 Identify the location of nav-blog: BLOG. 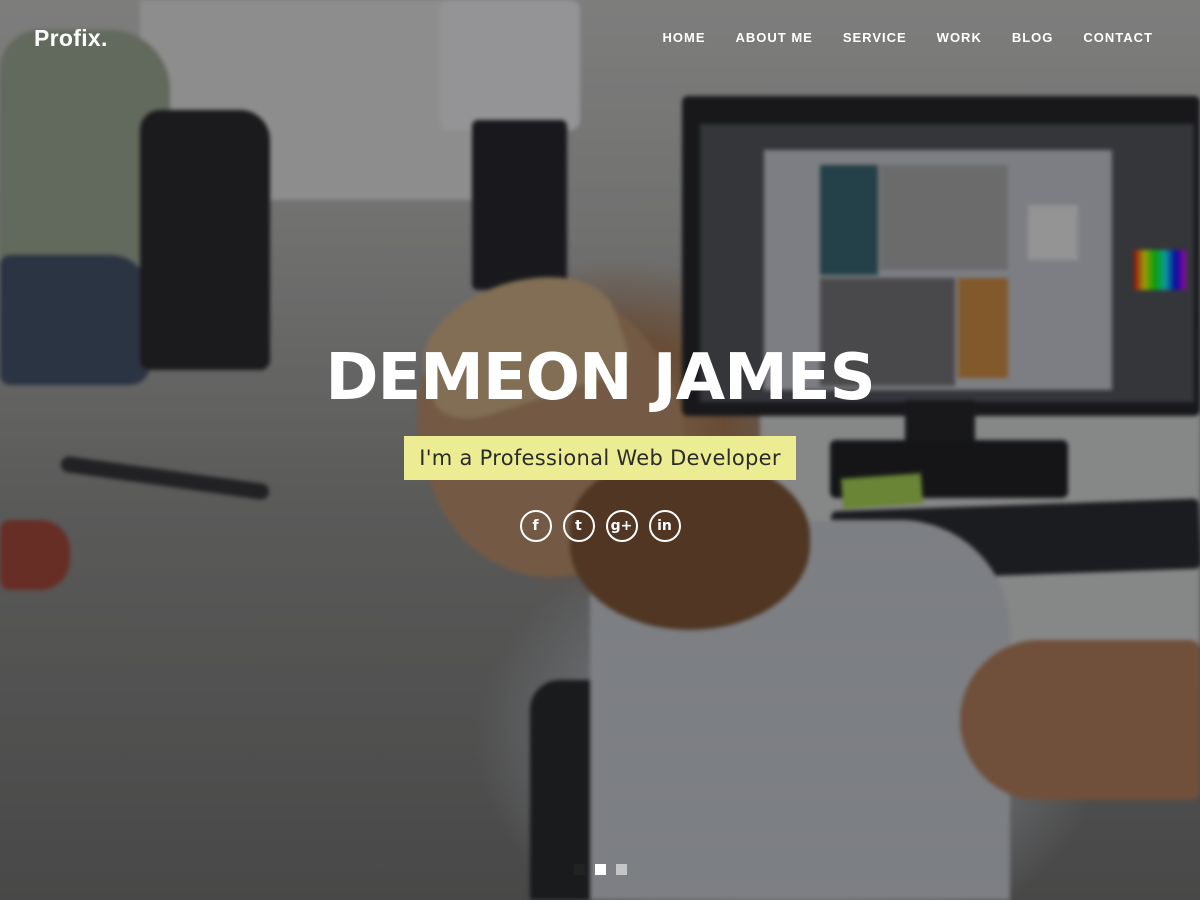
(1033, 38).